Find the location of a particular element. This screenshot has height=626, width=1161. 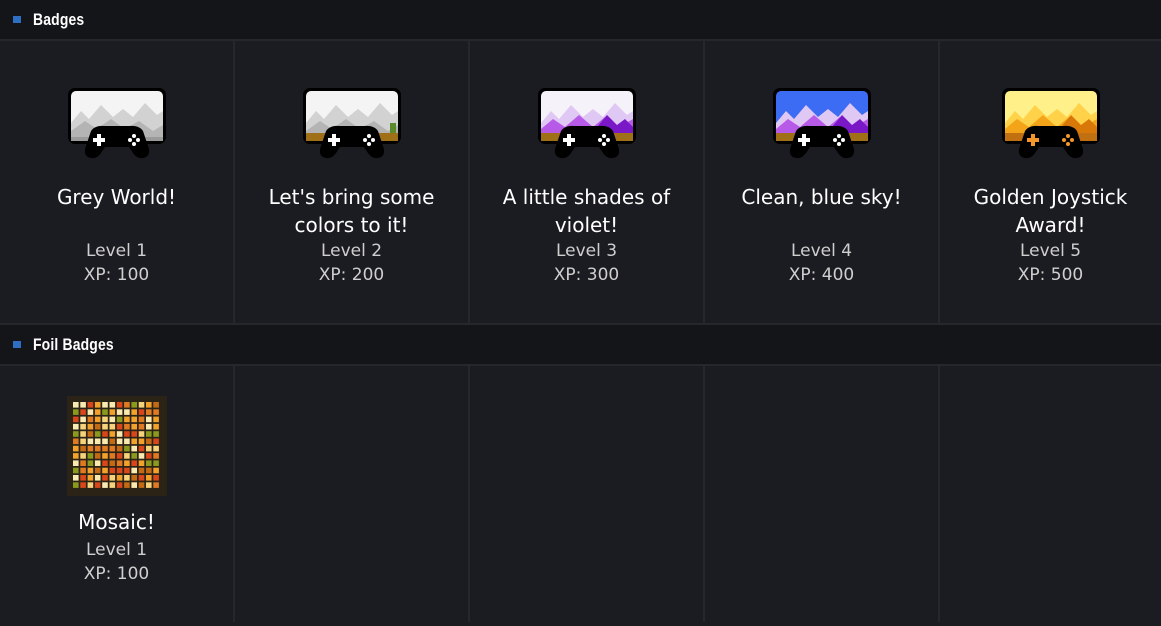

badge-card: Grey World! Level 1 XP: 100 is located at coordinates (117, 182).